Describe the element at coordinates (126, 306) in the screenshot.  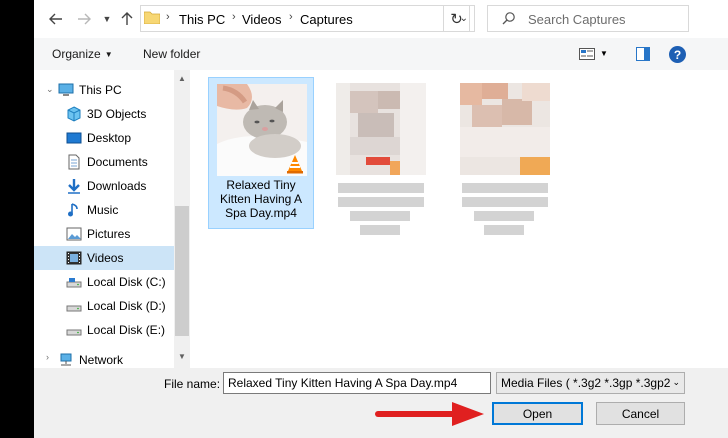
I see `nav-item-label: Local Disk (D:)` at that location.